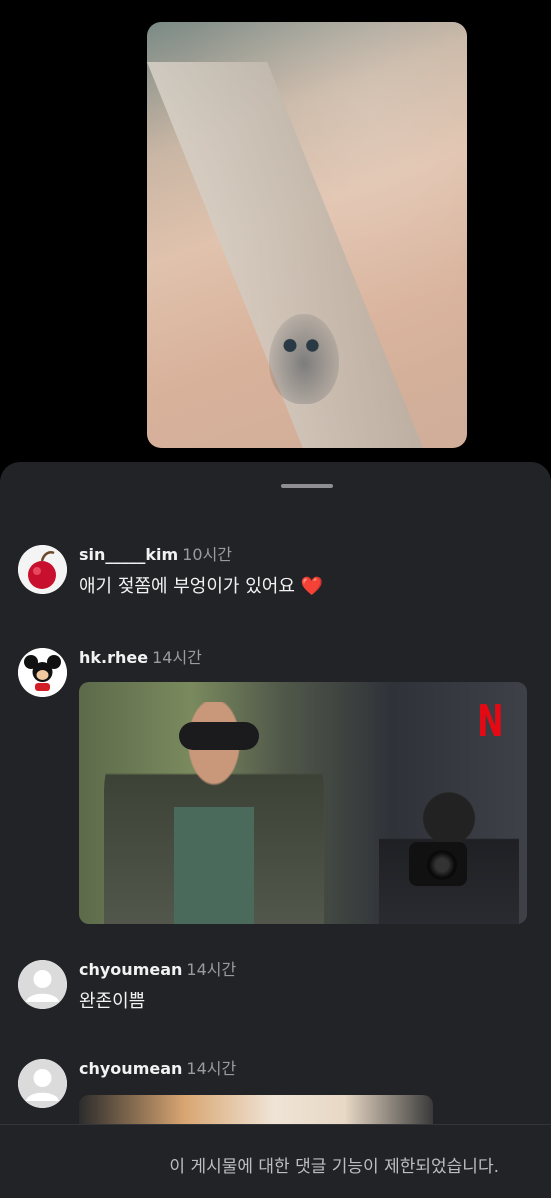  What do you see at coordinates (113, 657) in the screenshot?
I see `comment-username: hk.rhee` at bounding box center [113, 657].